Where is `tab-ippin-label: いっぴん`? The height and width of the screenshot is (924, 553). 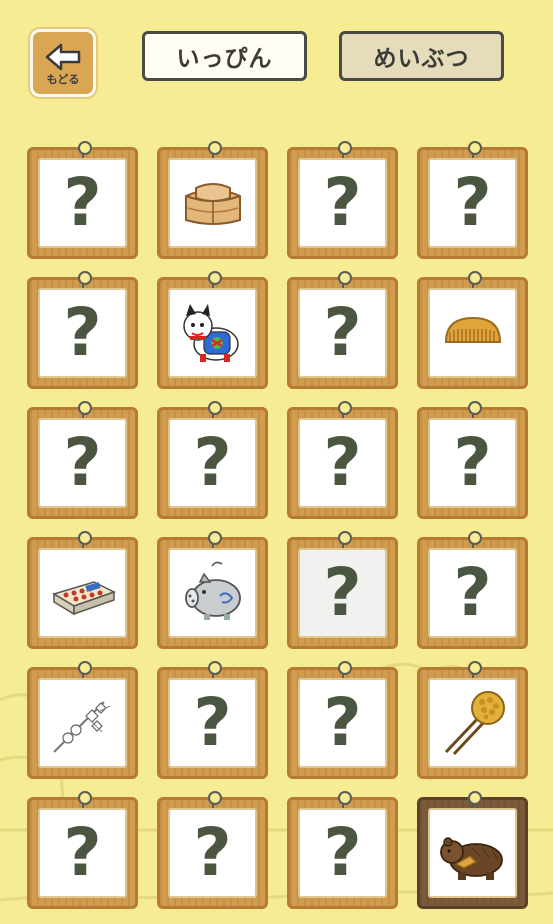
tab-ippin-label: いっぴん is located at coordinates (224, 59).